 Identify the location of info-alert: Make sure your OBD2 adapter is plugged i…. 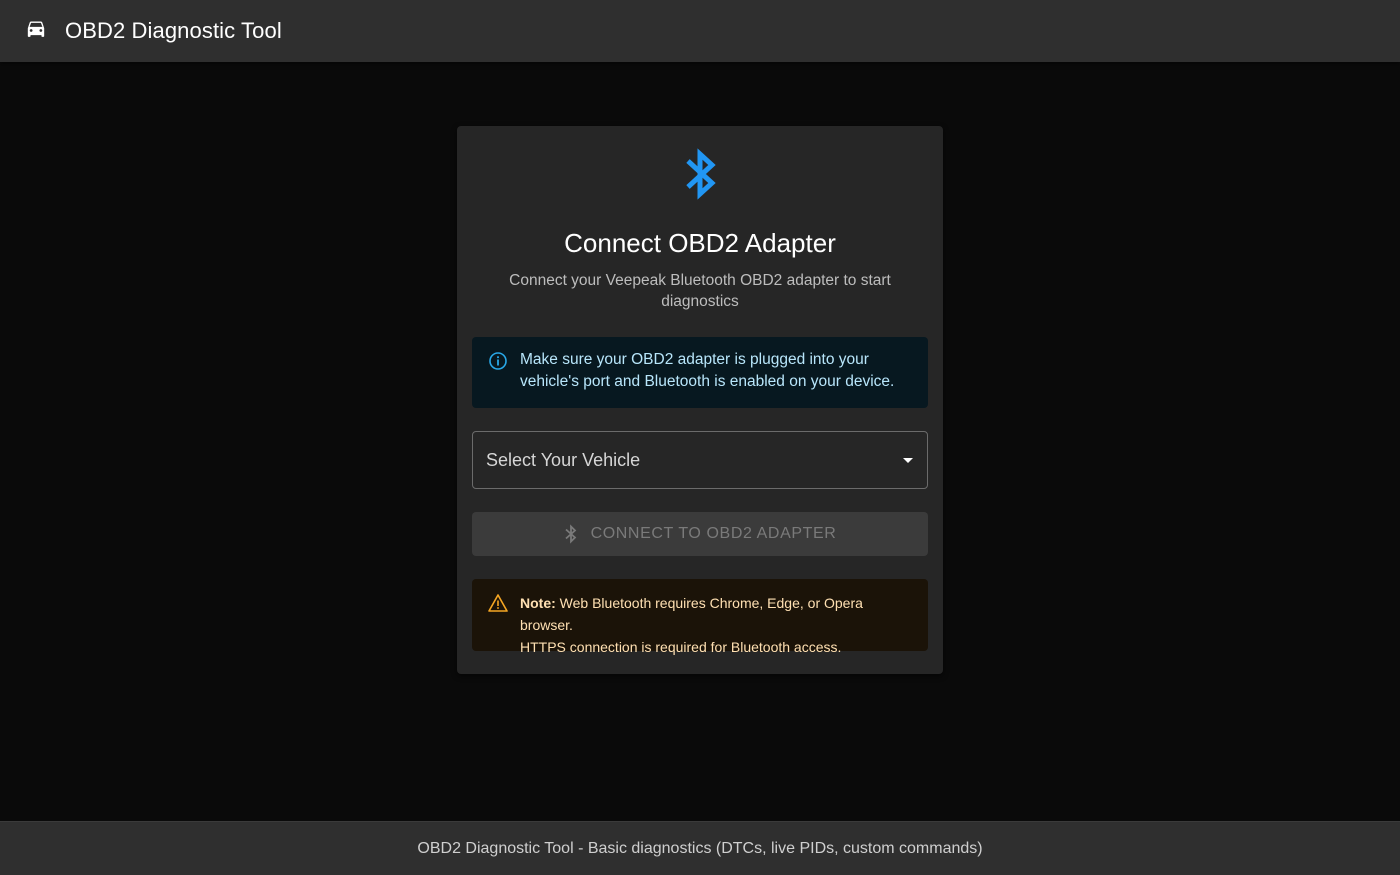
(700, 372).